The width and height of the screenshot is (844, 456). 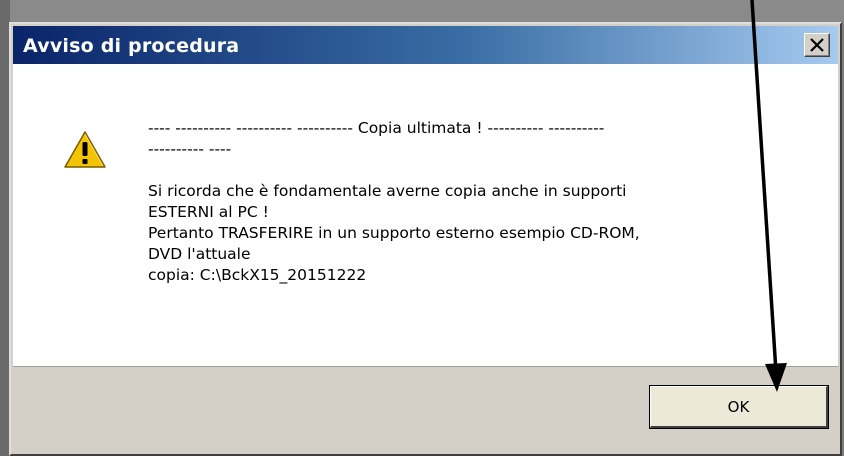 I want to click on message-line: copia: C:\BckX15_20151222, so click(x=257, y=275).